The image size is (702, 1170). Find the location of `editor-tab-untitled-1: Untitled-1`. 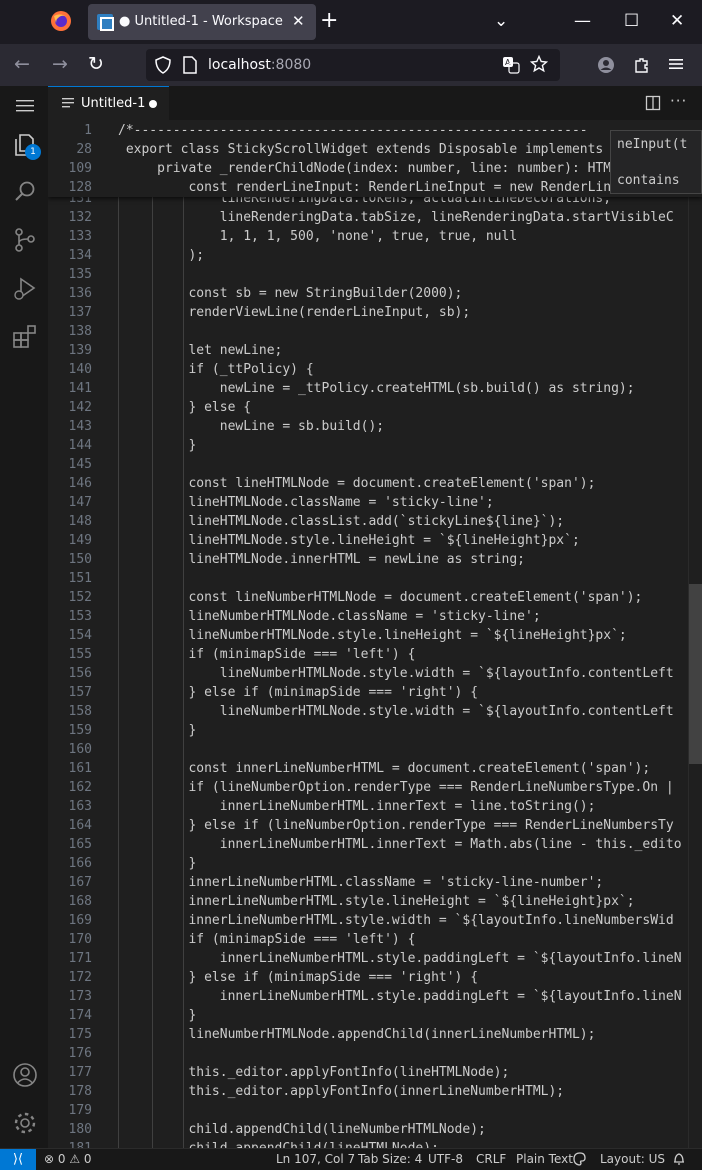

editor-tab-untitled-1: Untitled-1 is located at coordinates (108, 103).